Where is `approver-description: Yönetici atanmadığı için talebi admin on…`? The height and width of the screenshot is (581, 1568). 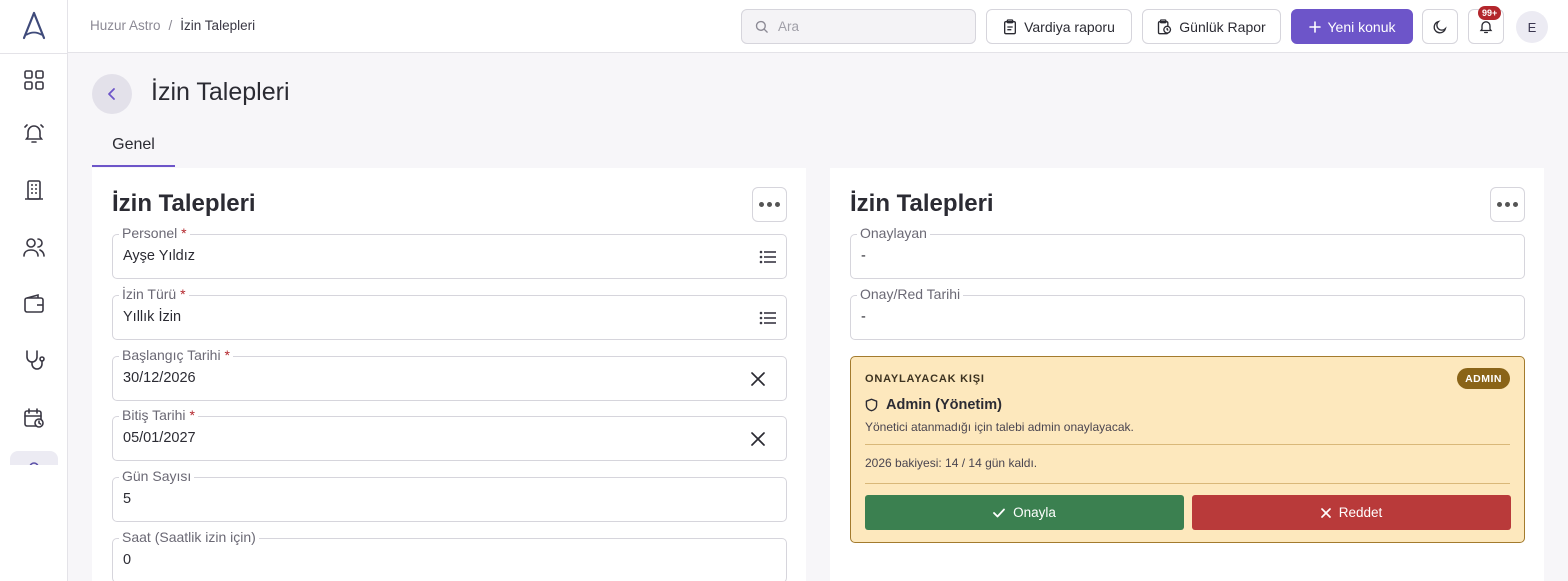
approver-description: Yönetici atanmadığı için talebi admin on… is located at coordinates (999, 427).